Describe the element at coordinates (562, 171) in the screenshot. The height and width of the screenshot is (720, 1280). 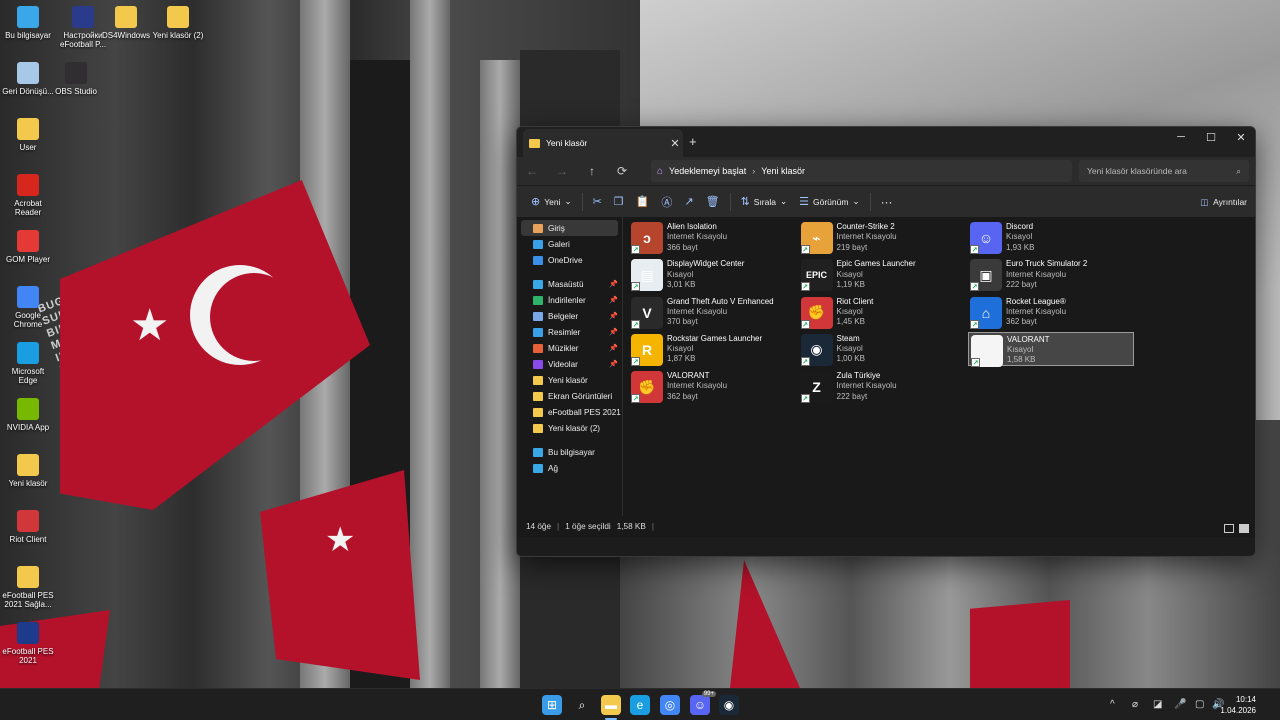
I see `forward-button: →` at that location.